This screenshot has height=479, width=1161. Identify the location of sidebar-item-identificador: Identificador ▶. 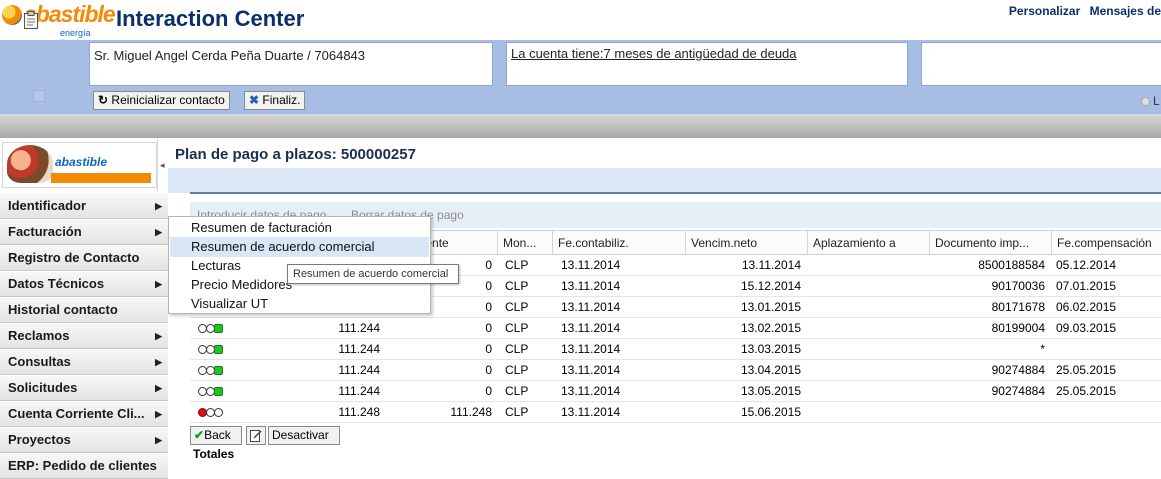
(84, 206).